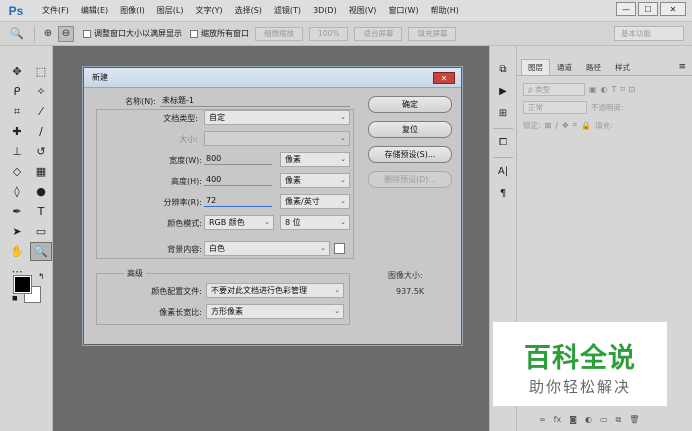 This screenshot has height=431, width=692. Describe the element at coordinates (279, 33) in the screenshot. I see `scrubby-zoom-button: 细微缩放` at that location.